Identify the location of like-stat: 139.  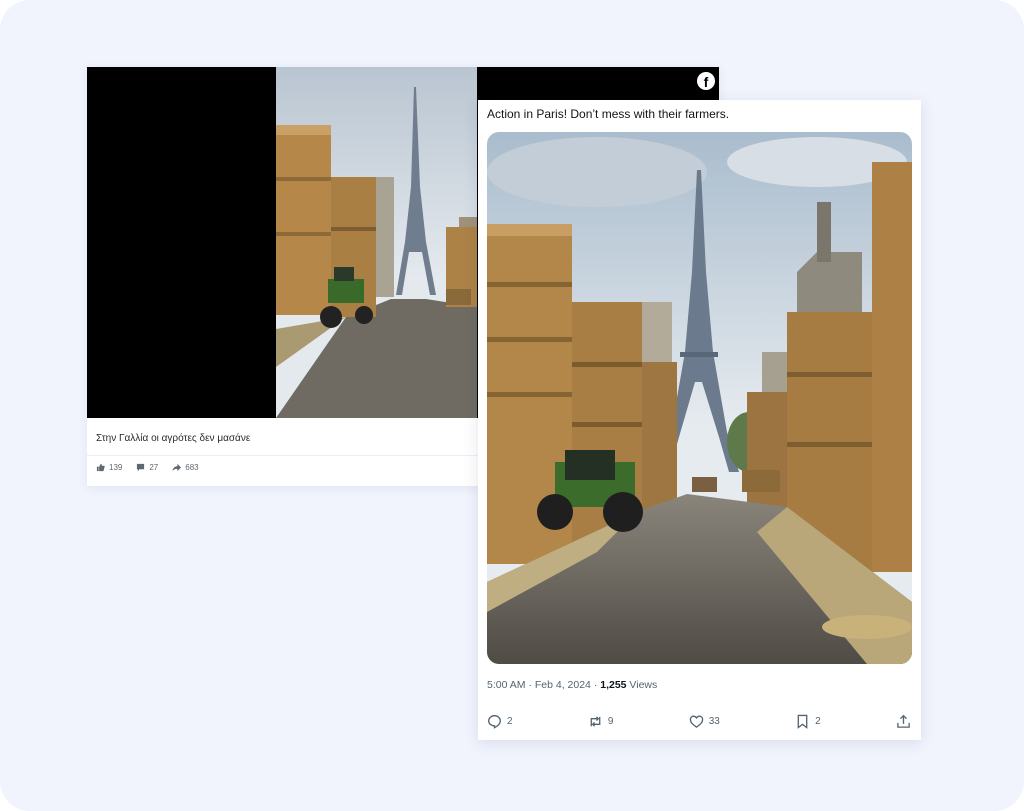
(109, 467).